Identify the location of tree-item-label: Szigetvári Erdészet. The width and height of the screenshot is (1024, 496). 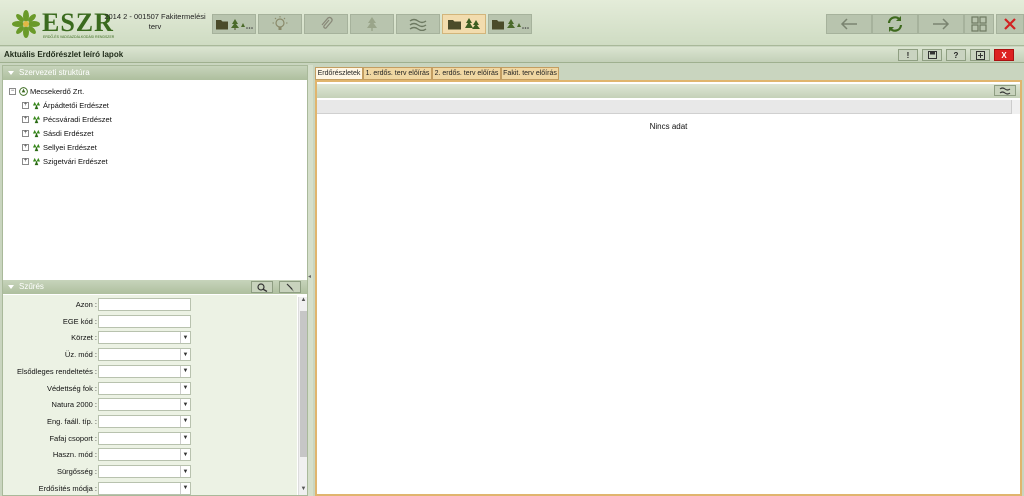
(75, 161).